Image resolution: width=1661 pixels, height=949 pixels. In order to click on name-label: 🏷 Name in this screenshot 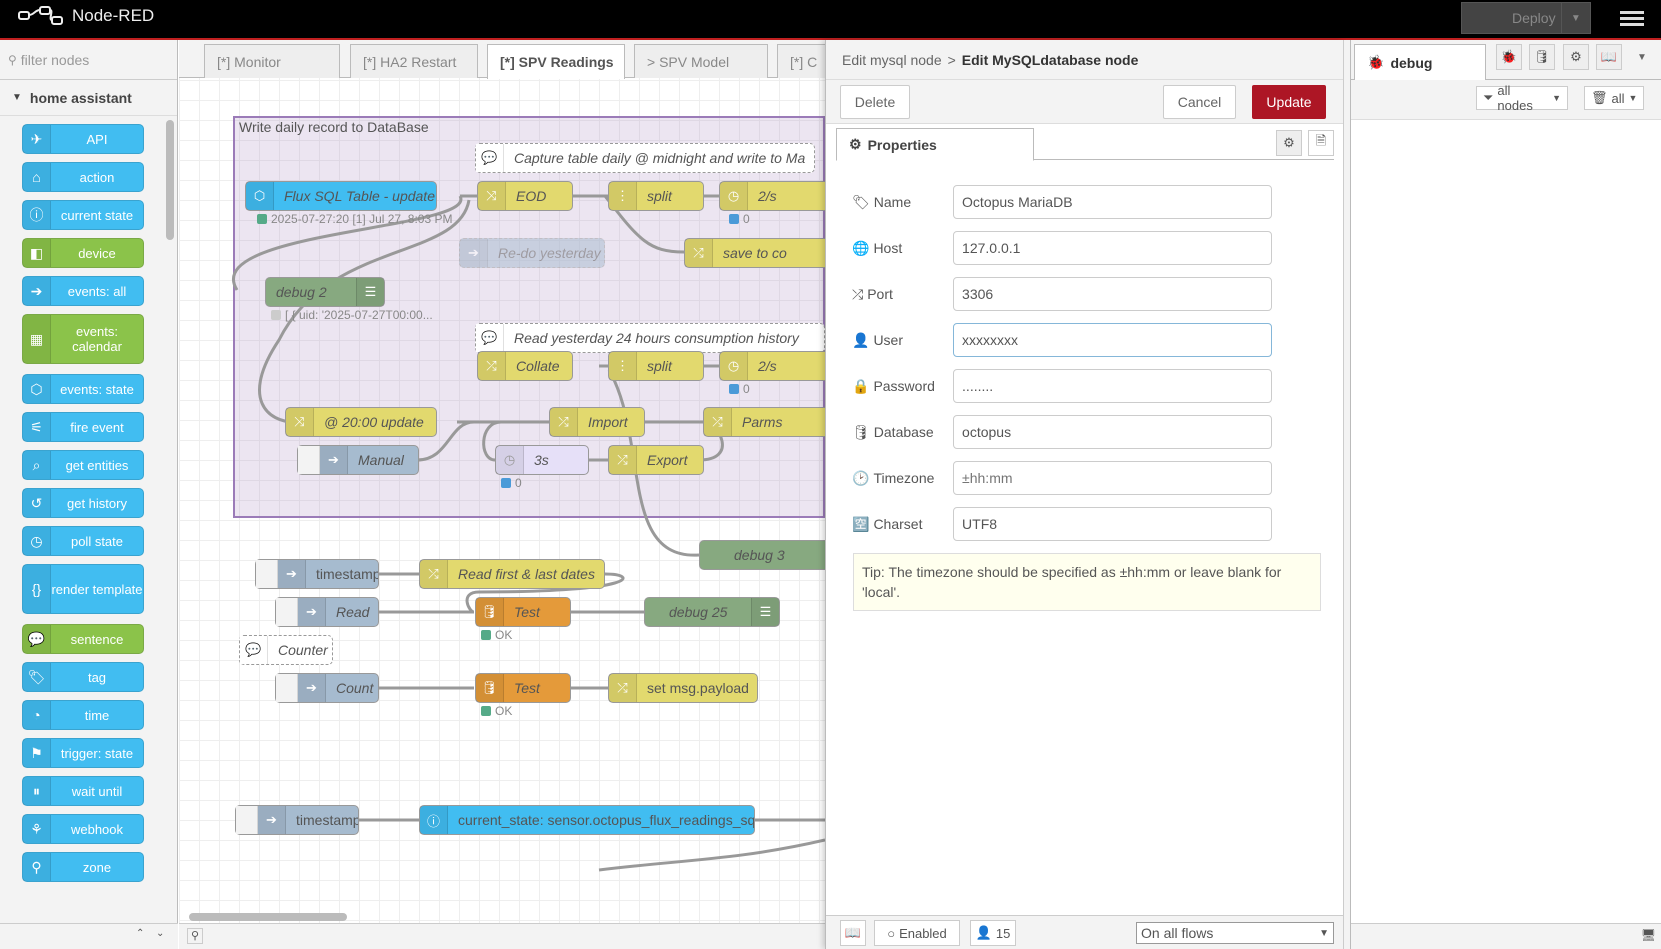, I will do `click(882, 202)`.